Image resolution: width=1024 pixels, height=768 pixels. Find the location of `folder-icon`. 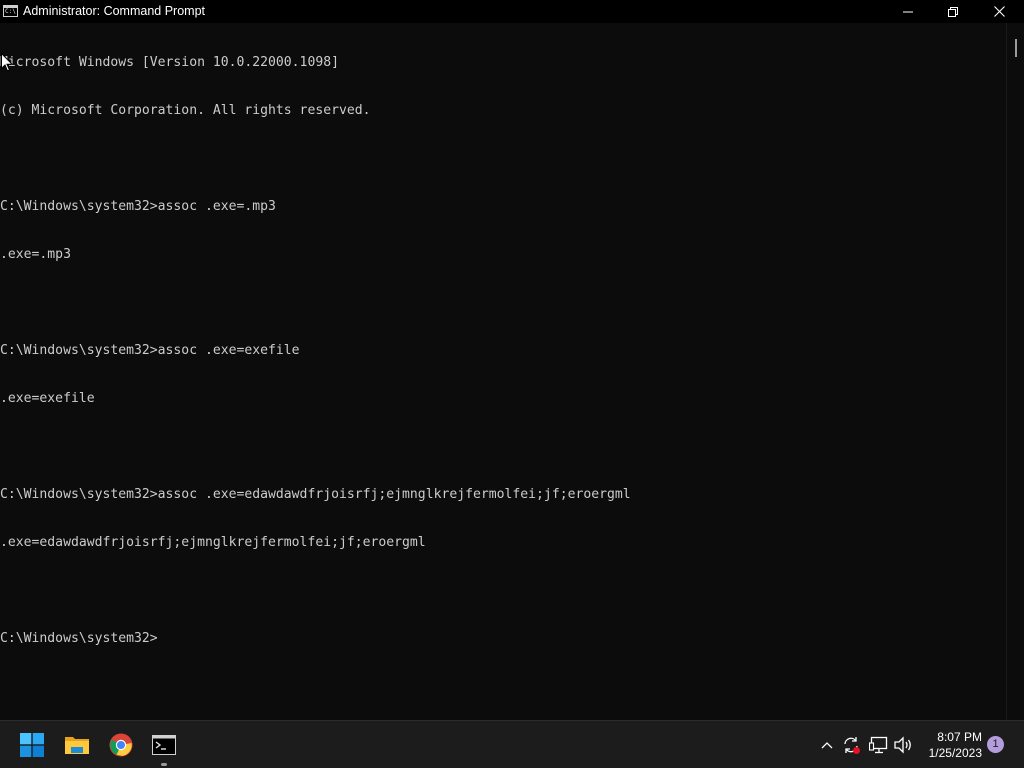

folder-icon is located at coordinates (77, 745).